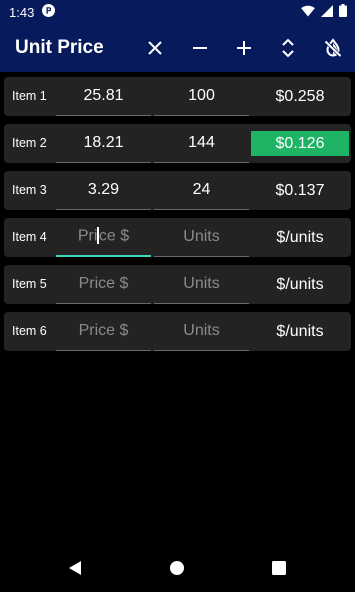 This screenshot has width=355, height=592. I want to click on p-badge-icon, so click(49, 12).